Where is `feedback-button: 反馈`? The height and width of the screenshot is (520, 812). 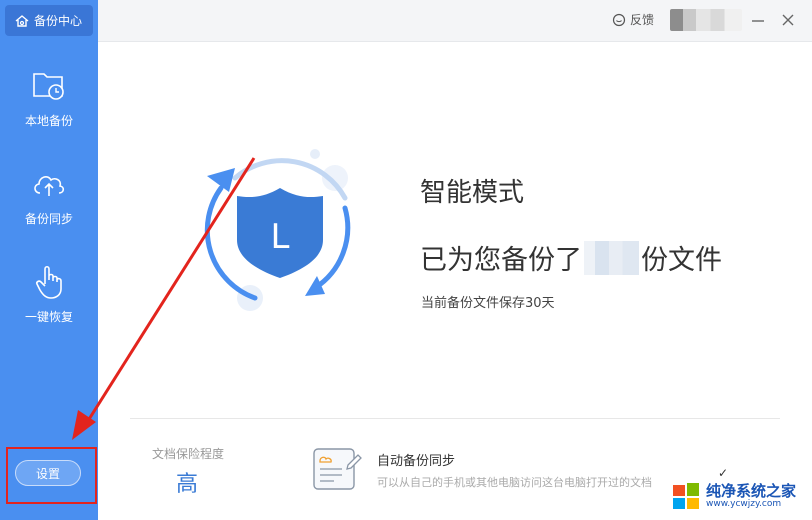 feedback-button: 反馈 is located at coordinates (633, 19).